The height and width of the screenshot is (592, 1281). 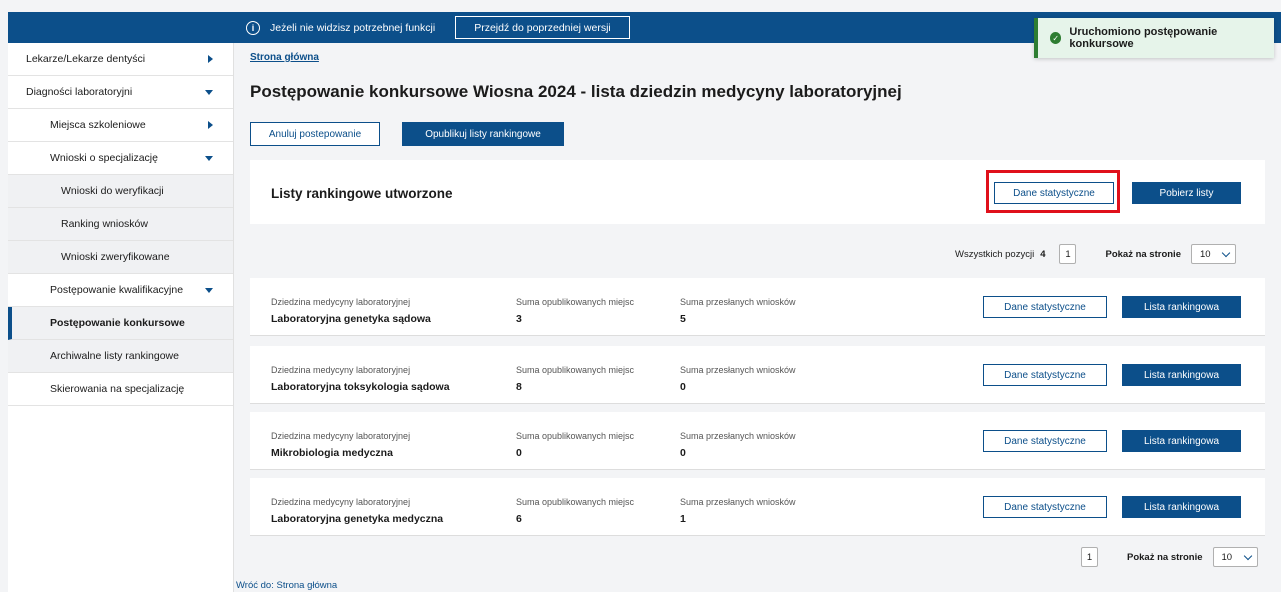 I want to click on info-icon: i, so click(x=253, y=27).